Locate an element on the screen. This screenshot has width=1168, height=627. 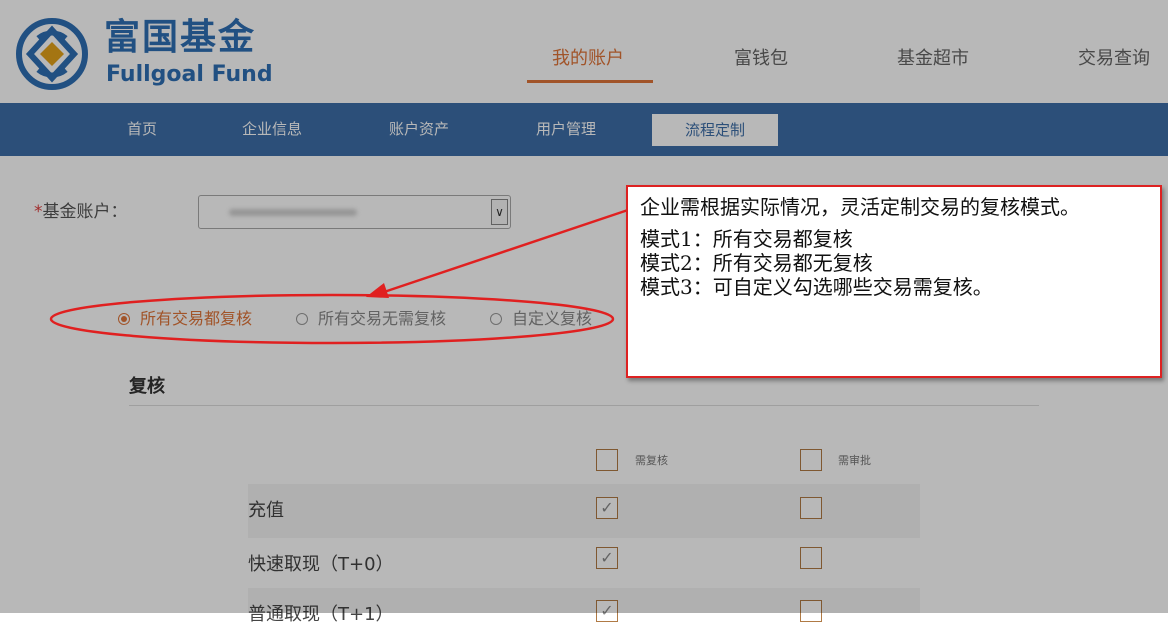
radio-all-review-label: 所有交易都复核 is located at coordinates (196, 318).